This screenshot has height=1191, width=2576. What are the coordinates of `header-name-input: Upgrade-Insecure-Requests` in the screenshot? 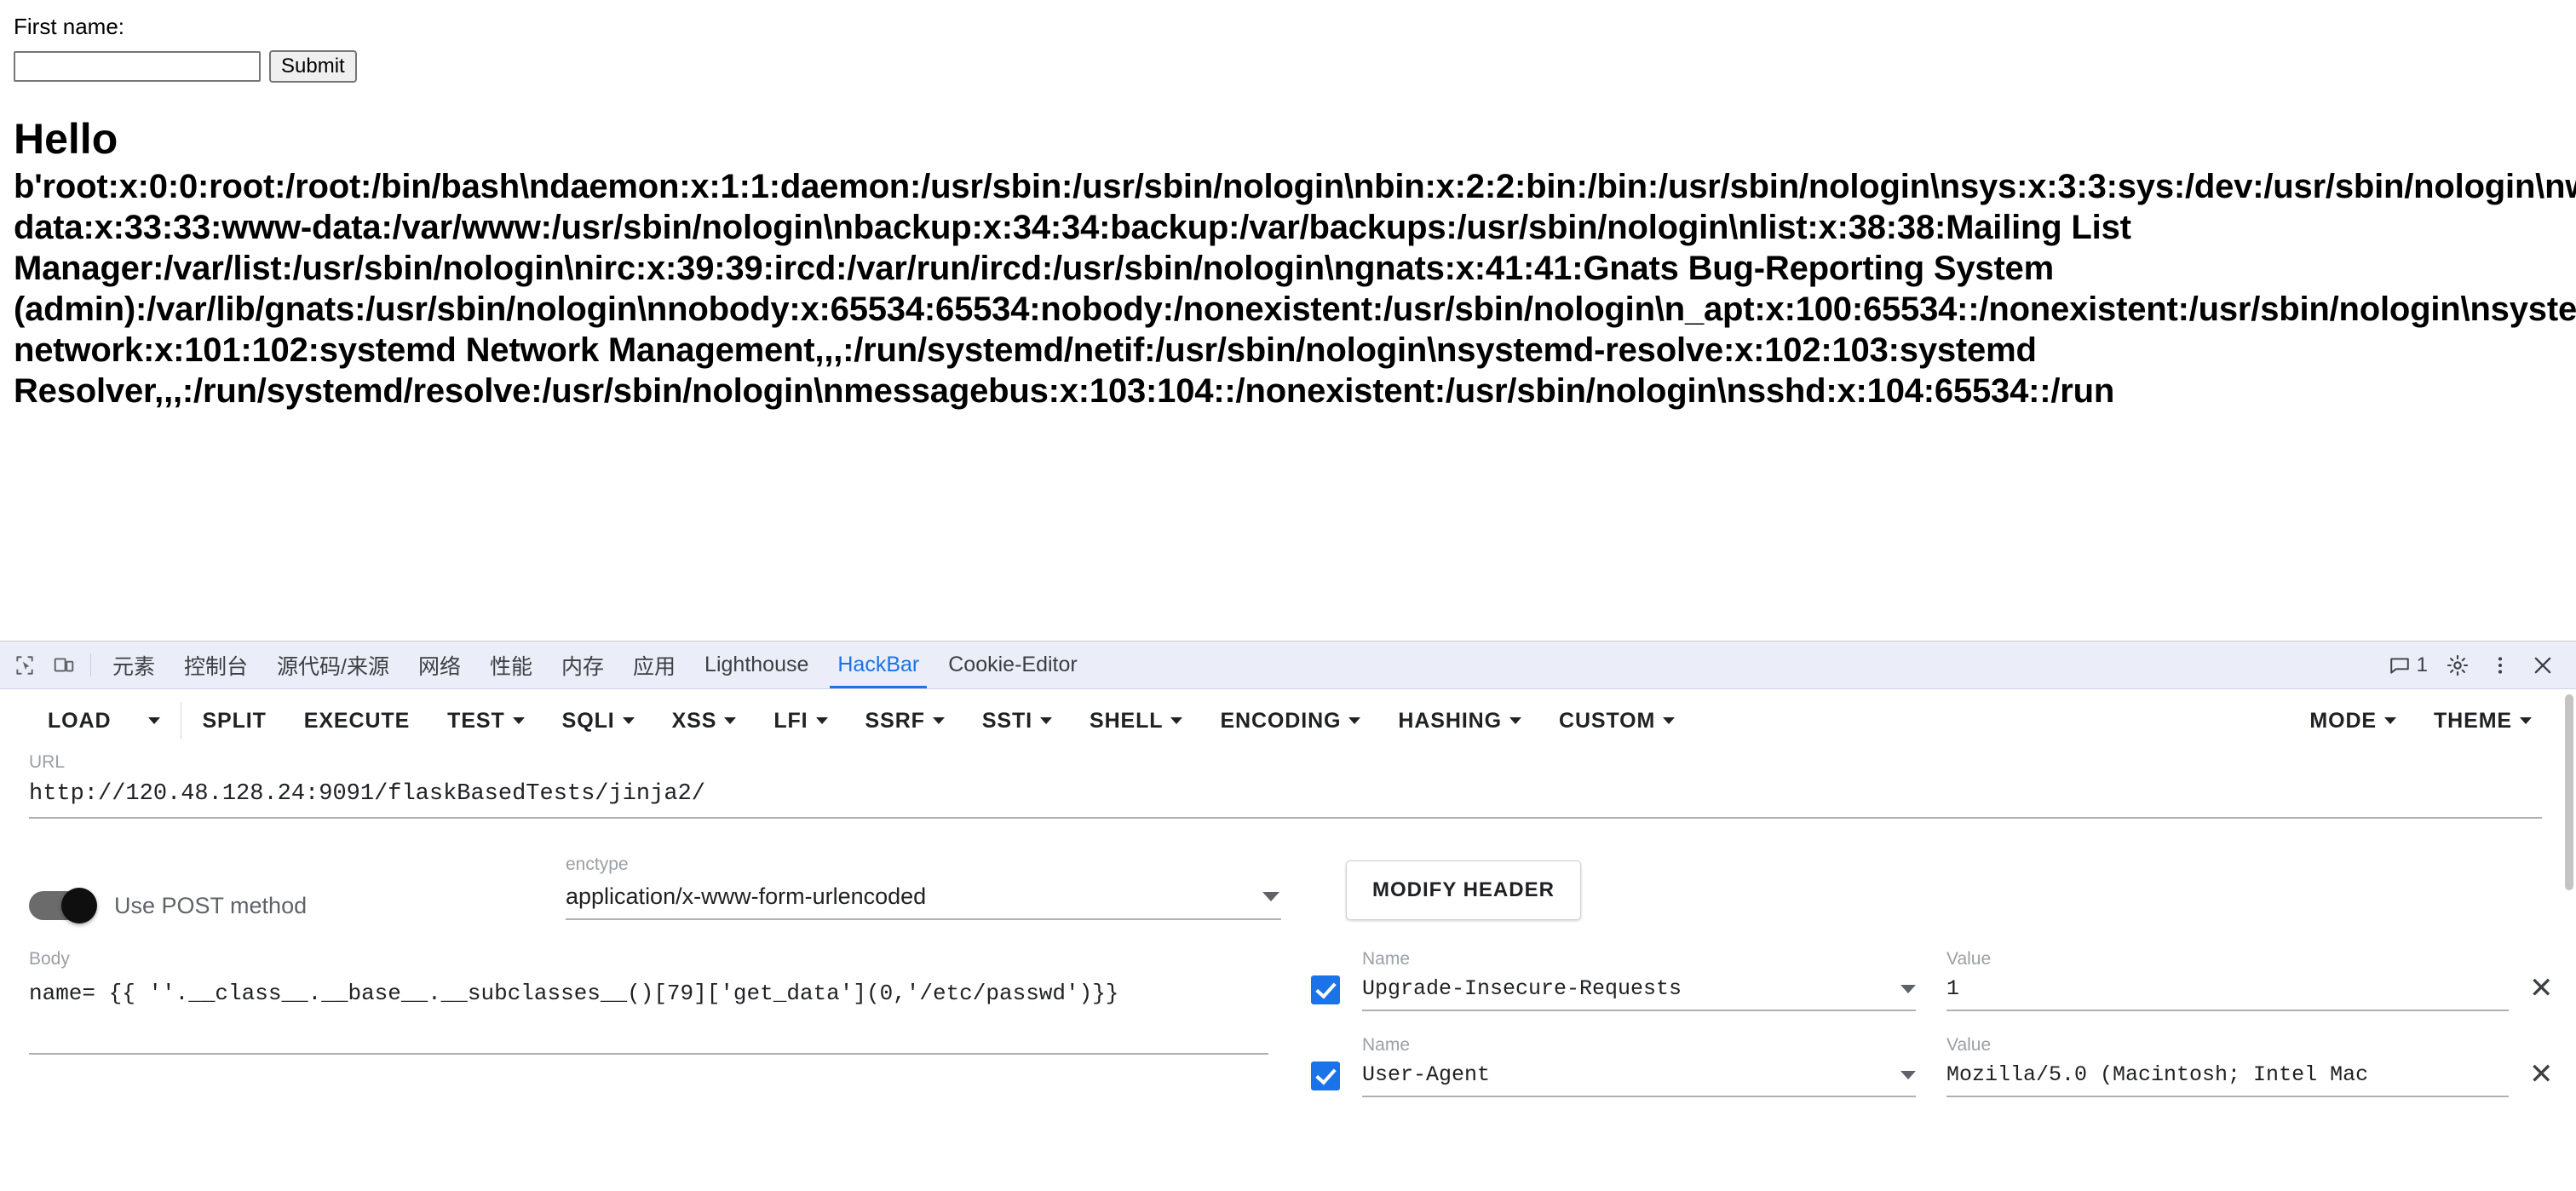 It's located at (1639, 993).